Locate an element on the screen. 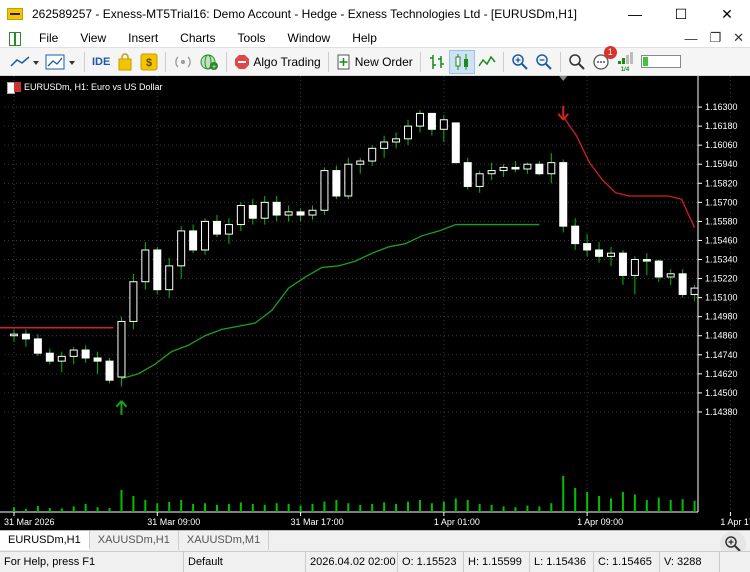  toolbar: IDE $ + Algo Trading New Order 1 1/4 is located at coordinates (375, 60).